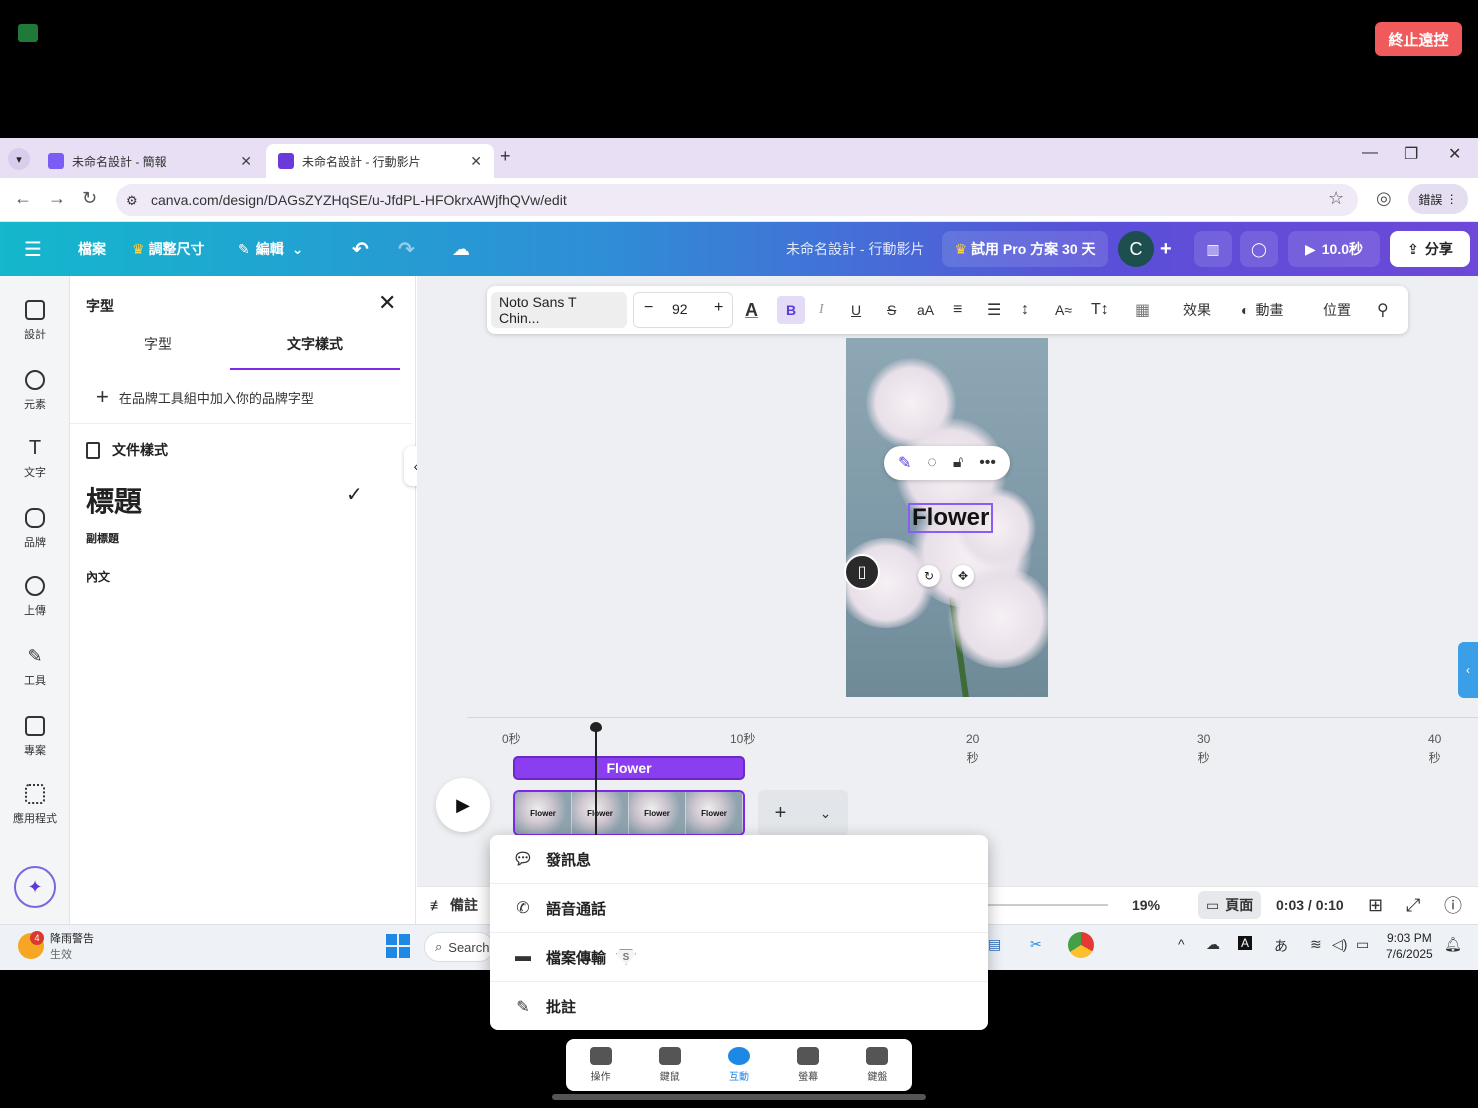 This screenshot has width=1478, height=1108. Describe the element at coordinates (459, 947) in the screenshot. I see `taskbar-search: ⌕ Search` at that location.